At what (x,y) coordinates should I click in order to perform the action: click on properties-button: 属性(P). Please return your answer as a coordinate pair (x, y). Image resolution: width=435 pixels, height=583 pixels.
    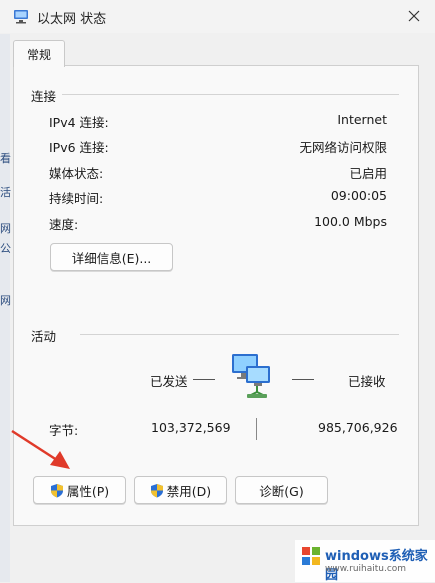
    Looking at the image, I should click on (79, 490).